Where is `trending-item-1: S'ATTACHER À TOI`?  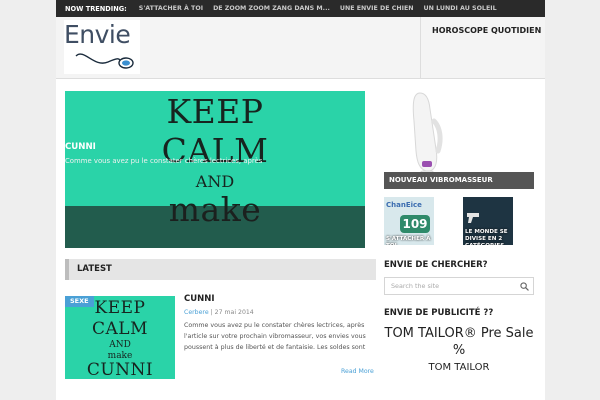
trending-item-1: S'ATTACHER À TOI is located at coordinates (171, 8).